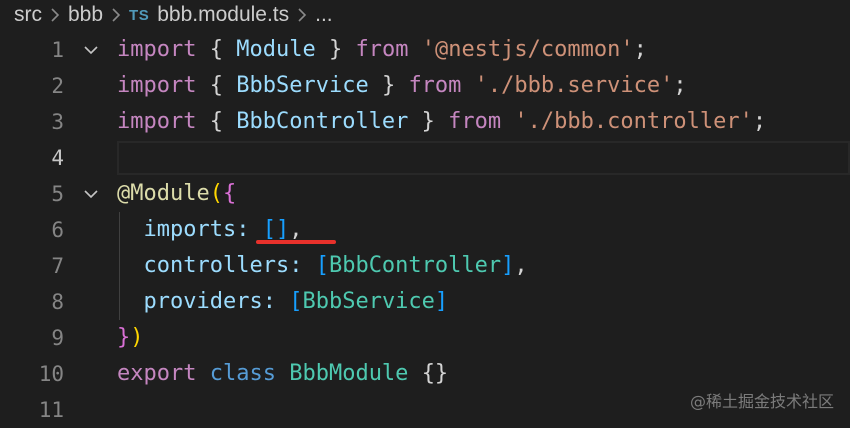 The width and height of the screenshot is (850, 428). I want to click on code-line: 4, so click(425, 158).